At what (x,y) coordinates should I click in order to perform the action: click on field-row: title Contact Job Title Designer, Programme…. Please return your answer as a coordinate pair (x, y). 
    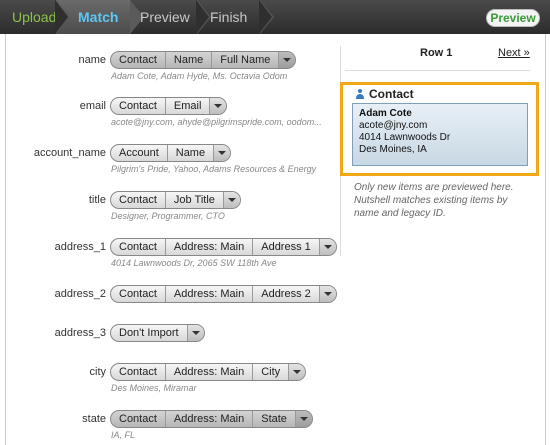
    Looking at the image, I should click on (176, 211).